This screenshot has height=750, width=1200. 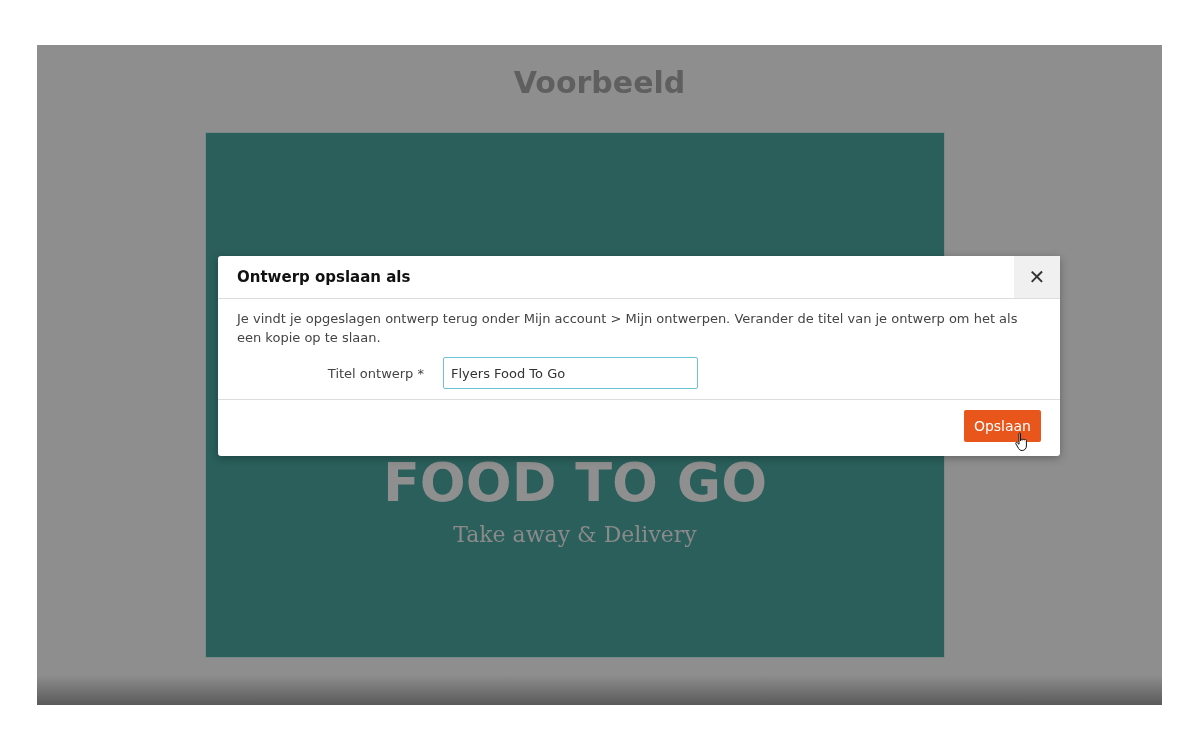 What do you see at coordinates (570, 373) in the screenshot?
I see `title-input-field: Flyers Food To Go` at bounding box center [570, 373].